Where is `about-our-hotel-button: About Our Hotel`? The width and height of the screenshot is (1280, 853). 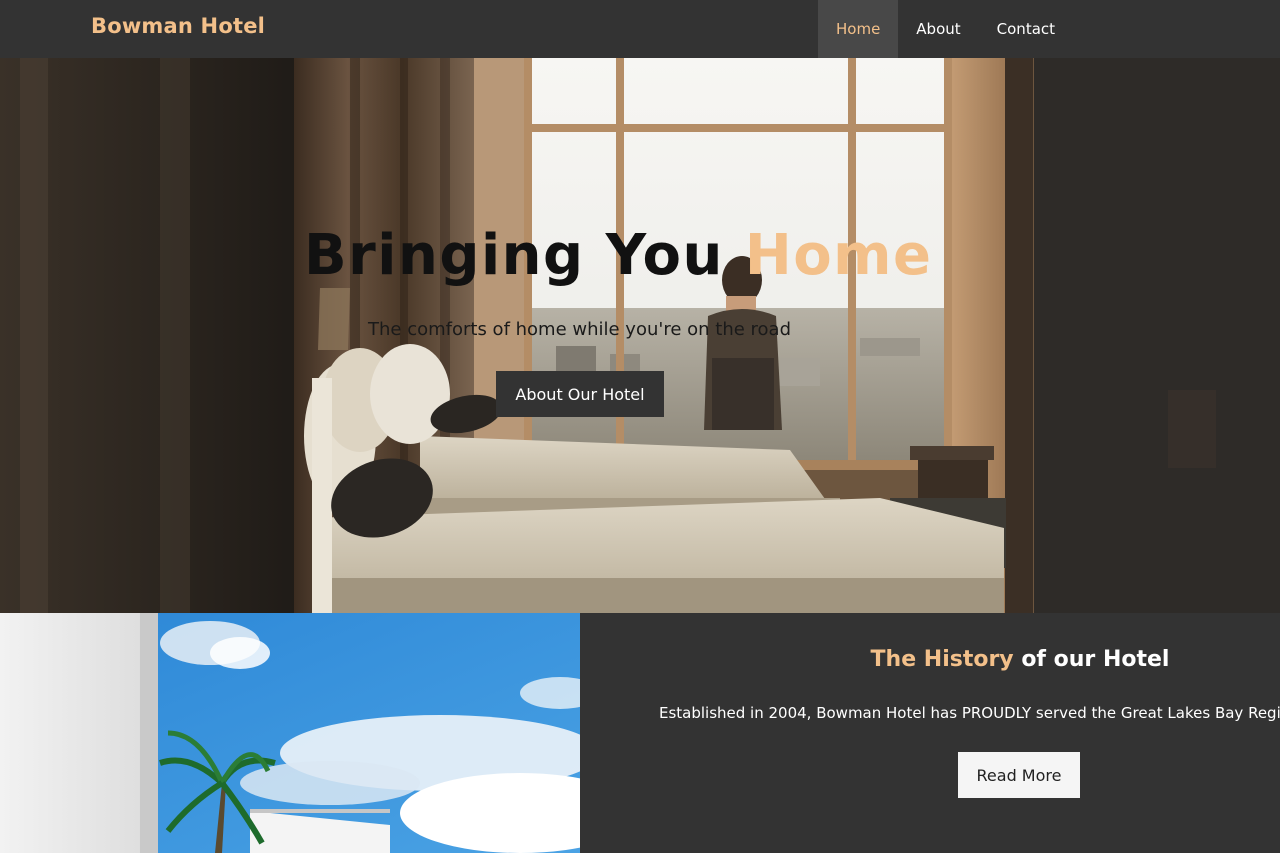
about-our-hotel-button: About Our Hotel is located at coordinates (580, 394).